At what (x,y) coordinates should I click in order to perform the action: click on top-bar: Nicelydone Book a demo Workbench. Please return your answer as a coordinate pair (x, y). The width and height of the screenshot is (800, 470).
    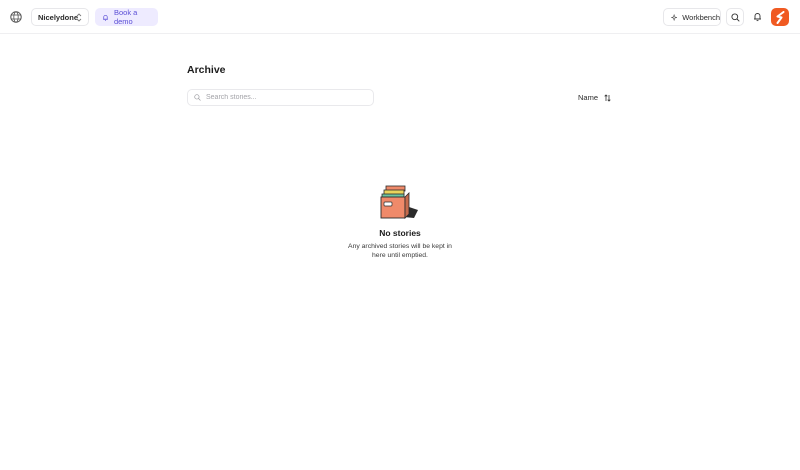
    Looking at the image, I should click on (400, 17).